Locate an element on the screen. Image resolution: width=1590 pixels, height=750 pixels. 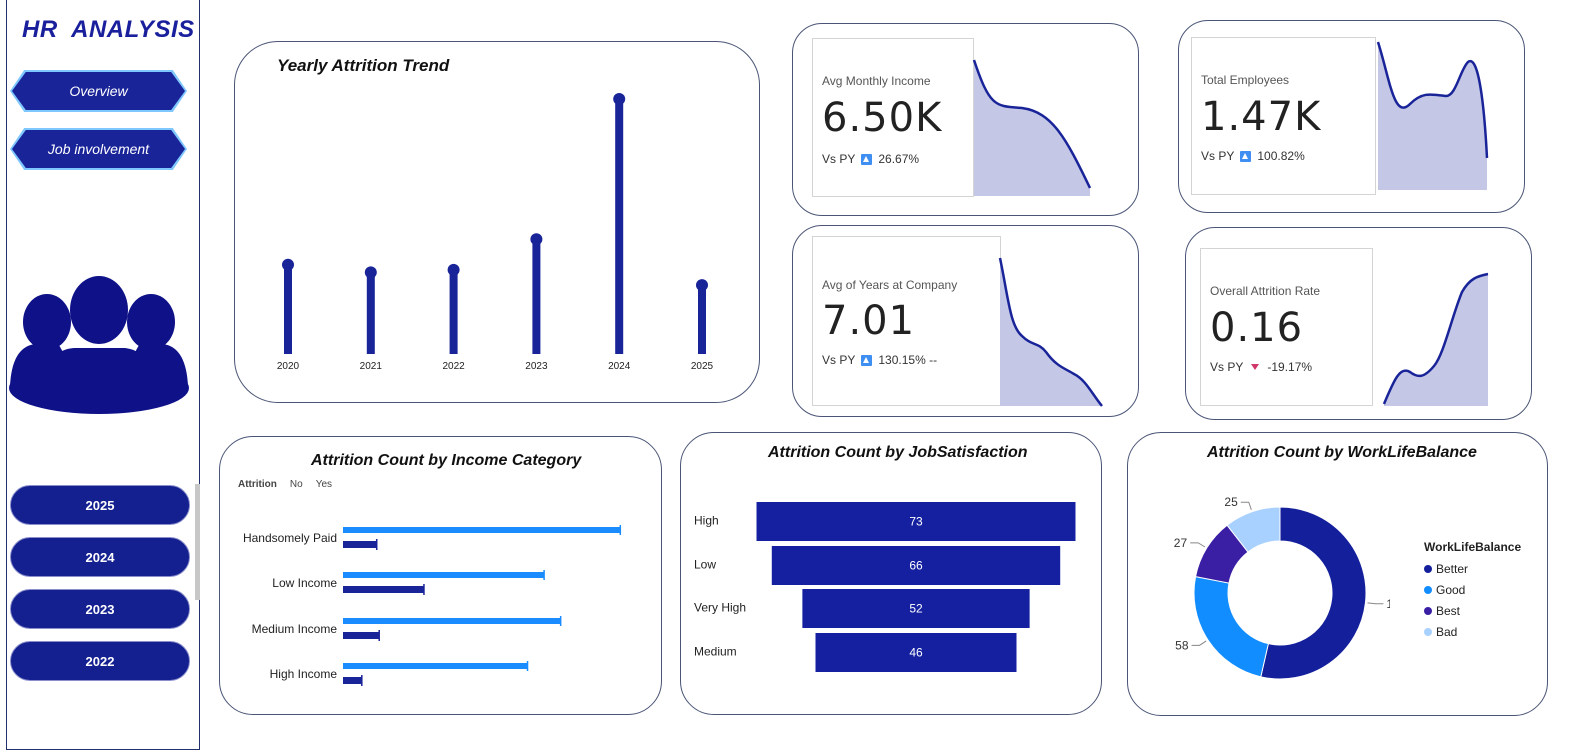
worklife-donut-chart: 127 58 27 25 is located at coordinates (1282, 587).